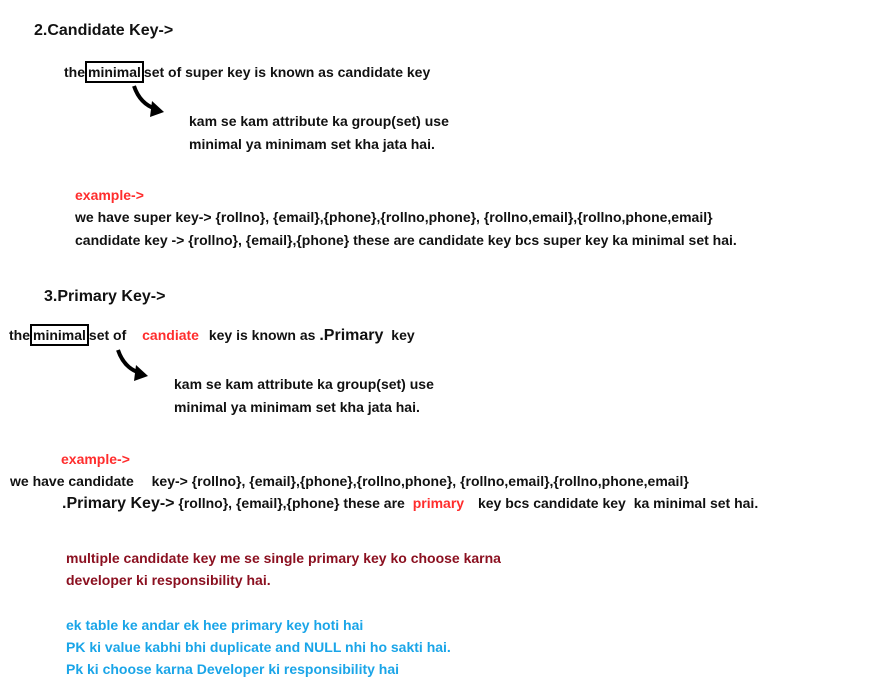  What do you see at coordinates (579, 503) in the screenshot?
I see `example-candidate-key: candidate key` at bounding box center [579, 503].